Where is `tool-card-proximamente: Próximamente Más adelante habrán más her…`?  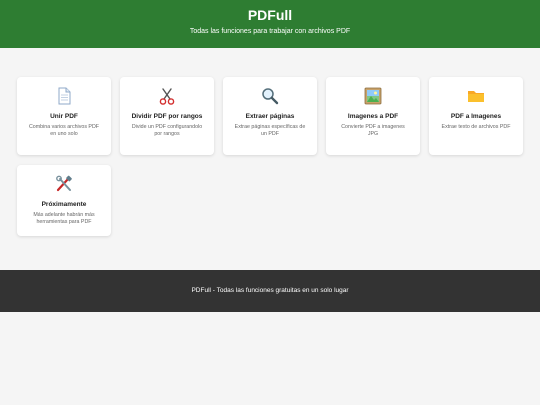
tool-card-proximamente: Próximamente Más adelante habrán más her… is located at coordinates (64, 200).